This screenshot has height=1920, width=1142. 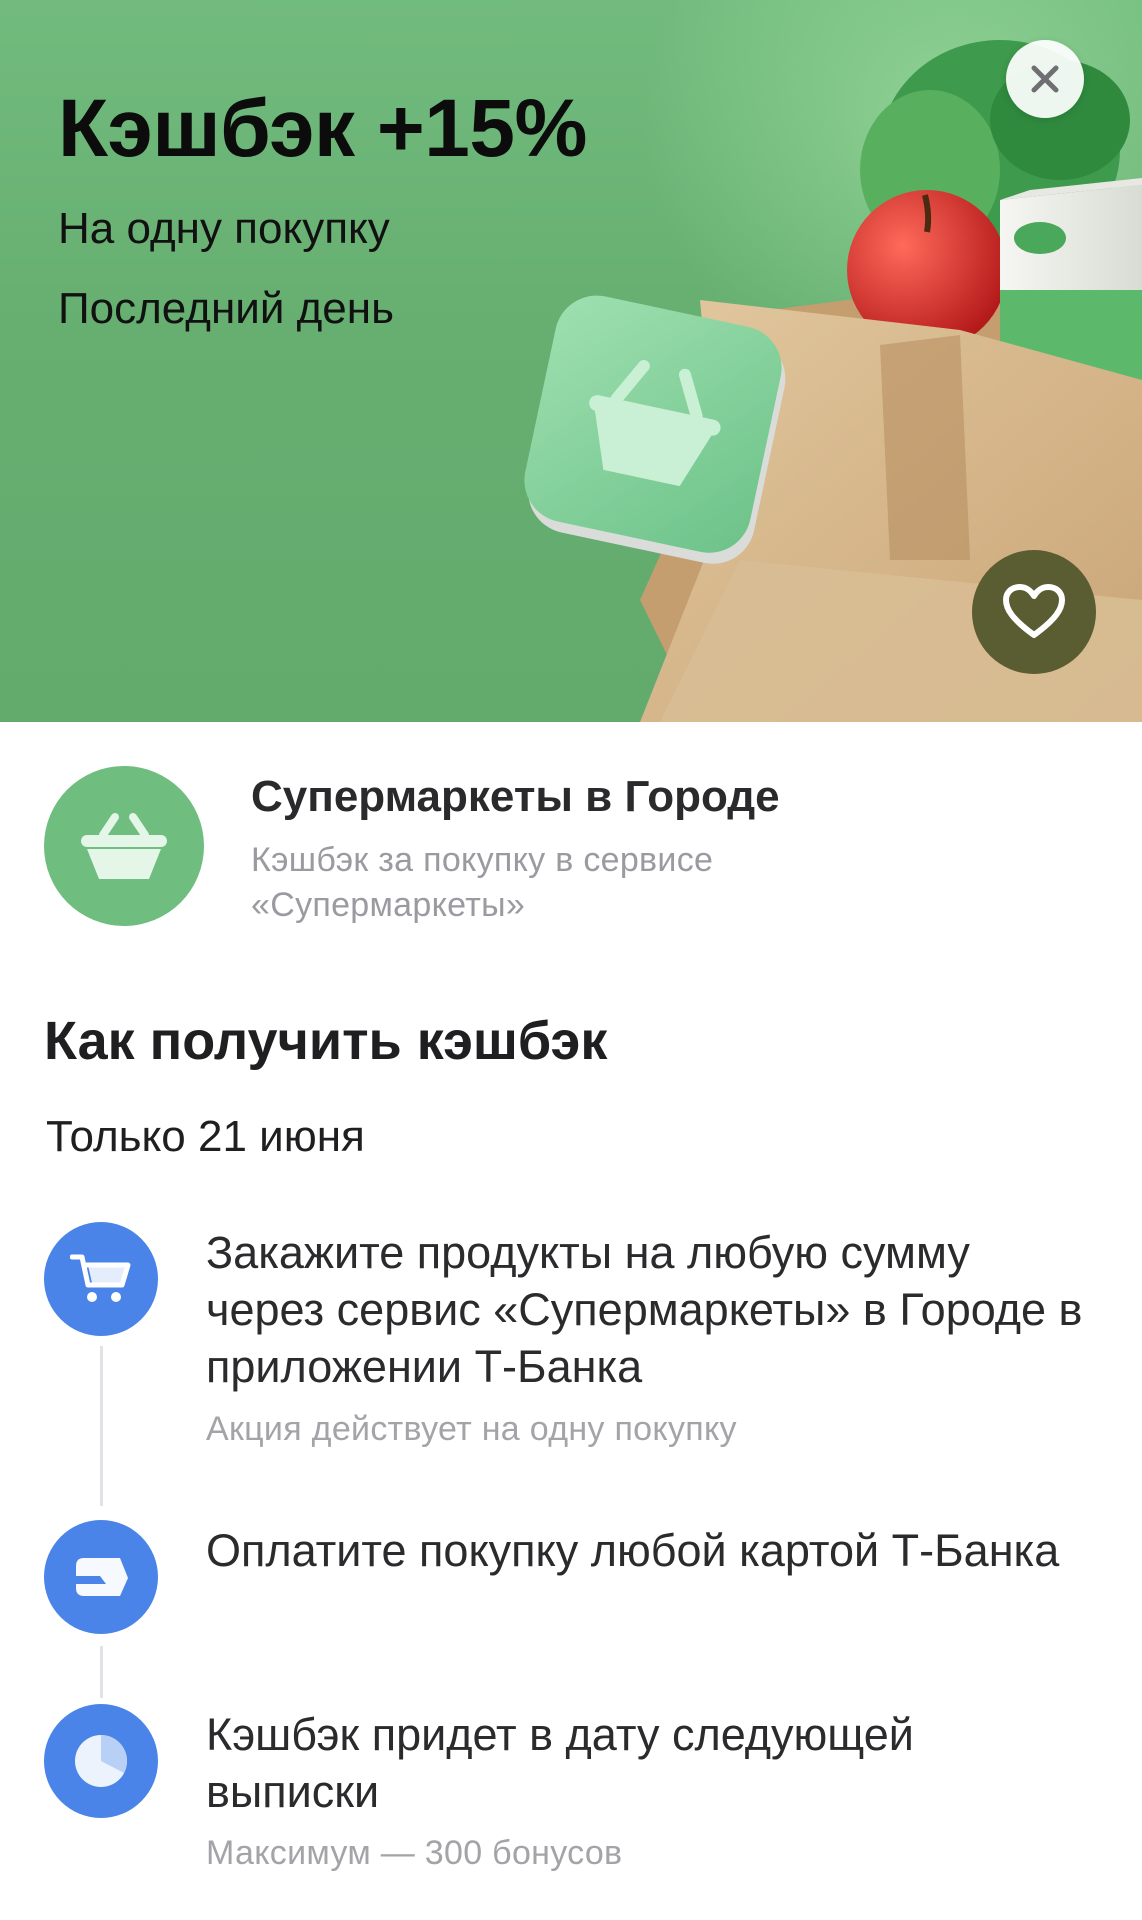 What do you see at coordinates (226, 308) in the screenshot?
I see `banner-subtitle-last-day: Последний день` at bounding box center [226, 308].